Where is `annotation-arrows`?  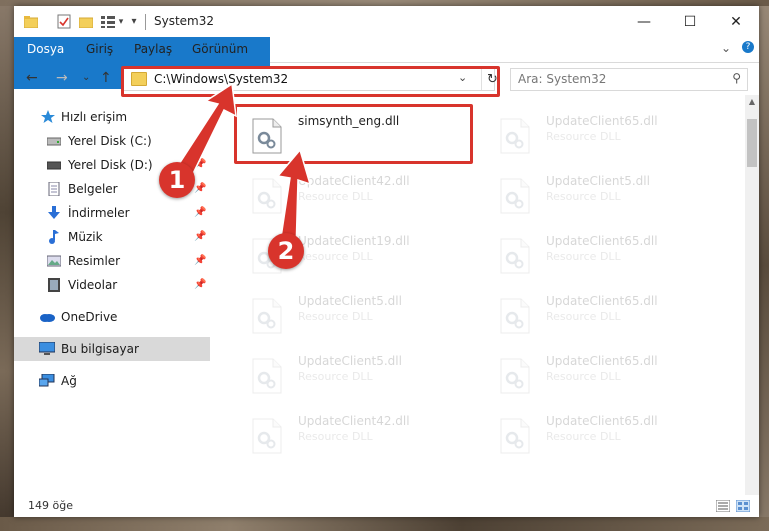
annotation-arrows is located at coordinates (240, 168).